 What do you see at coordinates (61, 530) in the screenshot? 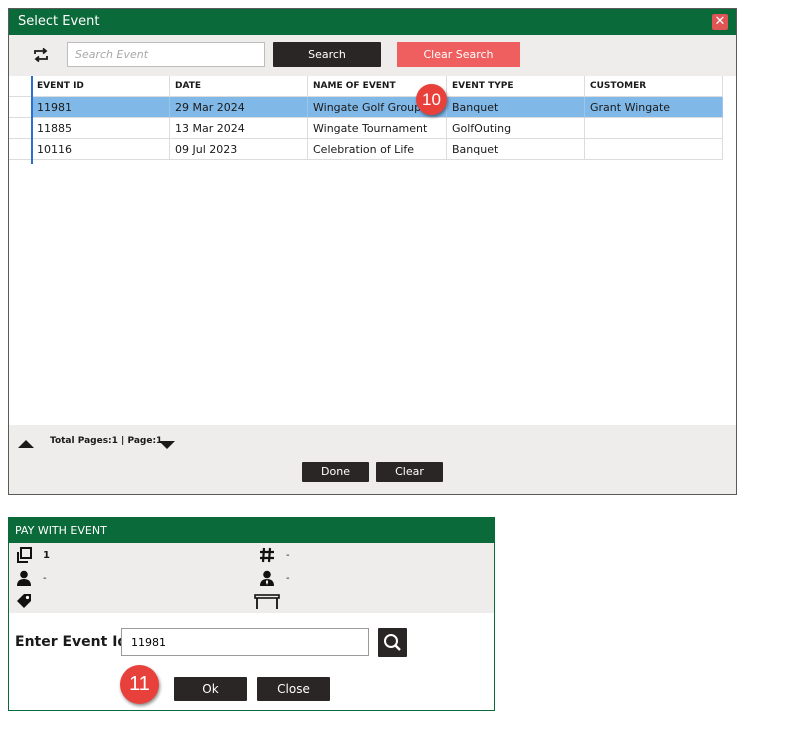
I see `panel-title: PAY WITH EVENT` at bounding box center [61, 530].